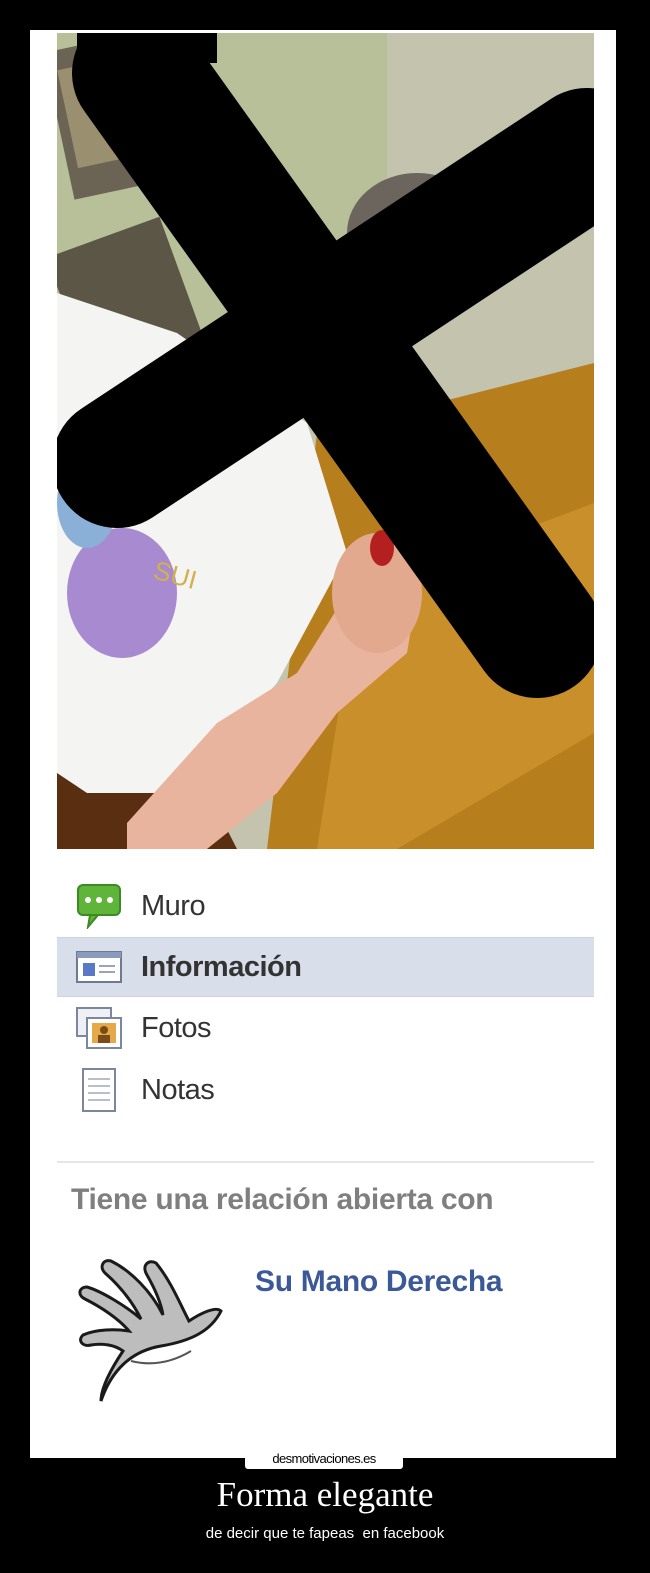  Describe the element at coordinates (379, 1282) in the screenshot. I see `relationship-partner-link: Su Mano Derecha` at that location.